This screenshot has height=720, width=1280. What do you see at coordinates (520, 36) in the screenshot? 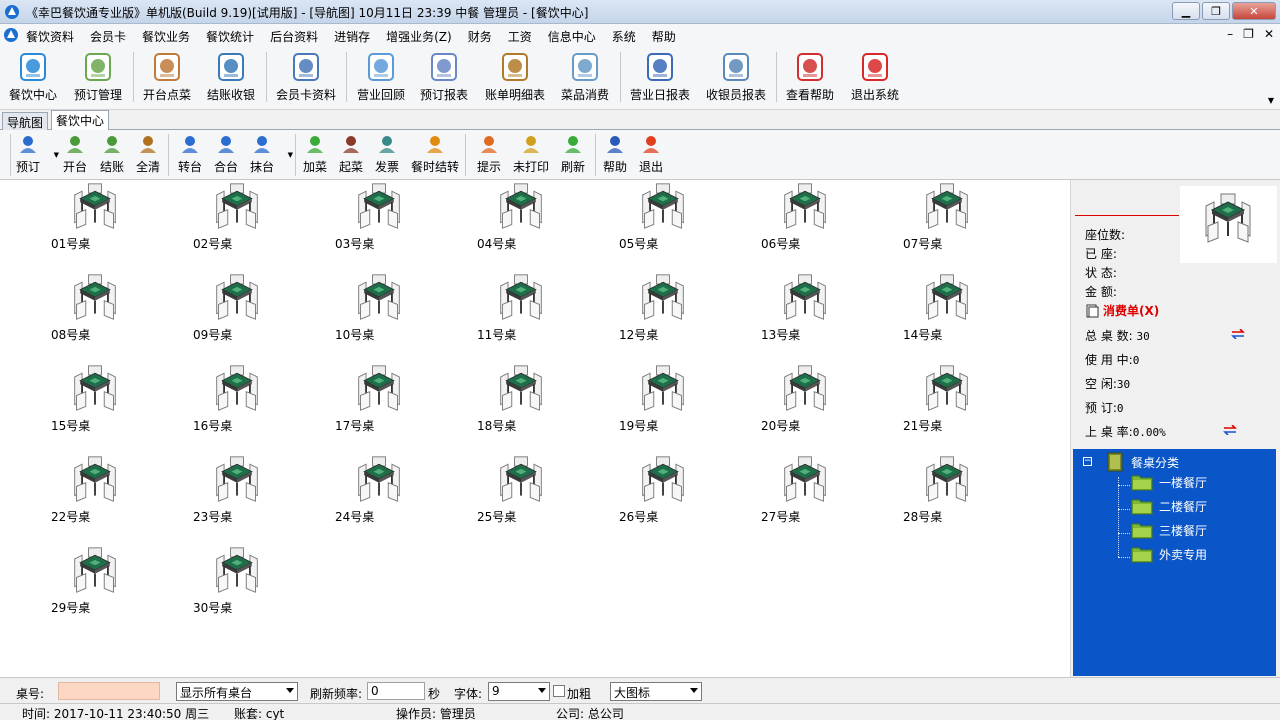
I see `menu-item-8: 工资` at bounding box center [520, 36].